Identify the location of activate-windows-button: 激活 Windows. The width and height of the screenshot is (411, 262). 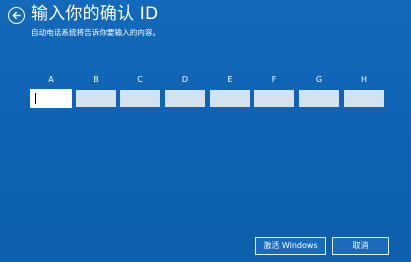
(290, 246).